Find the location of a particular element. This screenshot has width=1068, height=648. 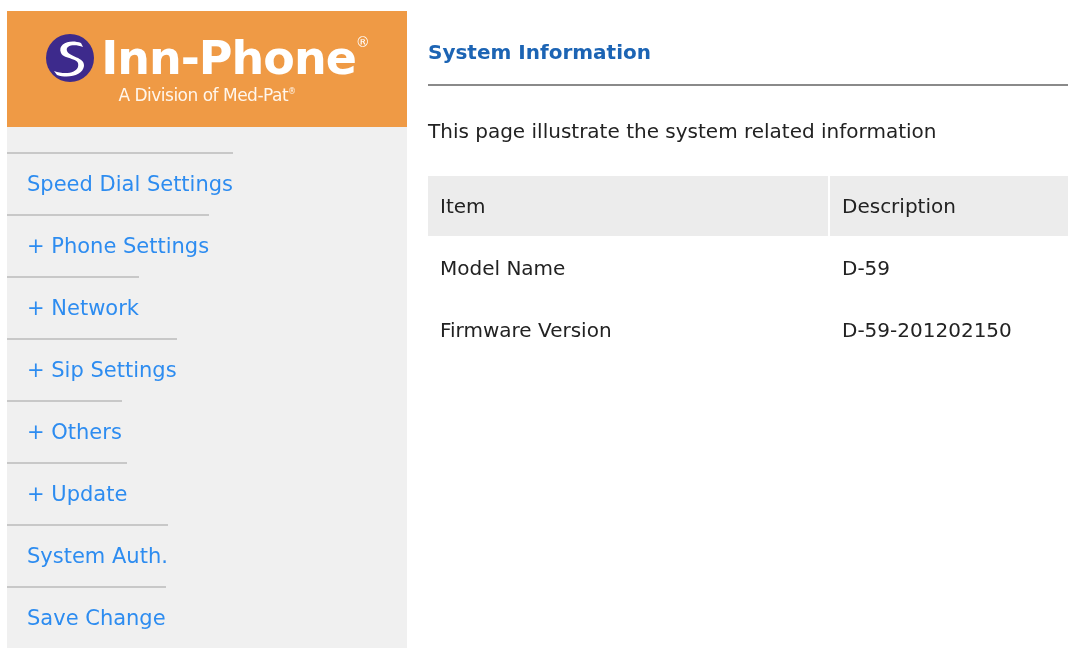

table-cell-text: Model Name is located at coordinates (503, 268).